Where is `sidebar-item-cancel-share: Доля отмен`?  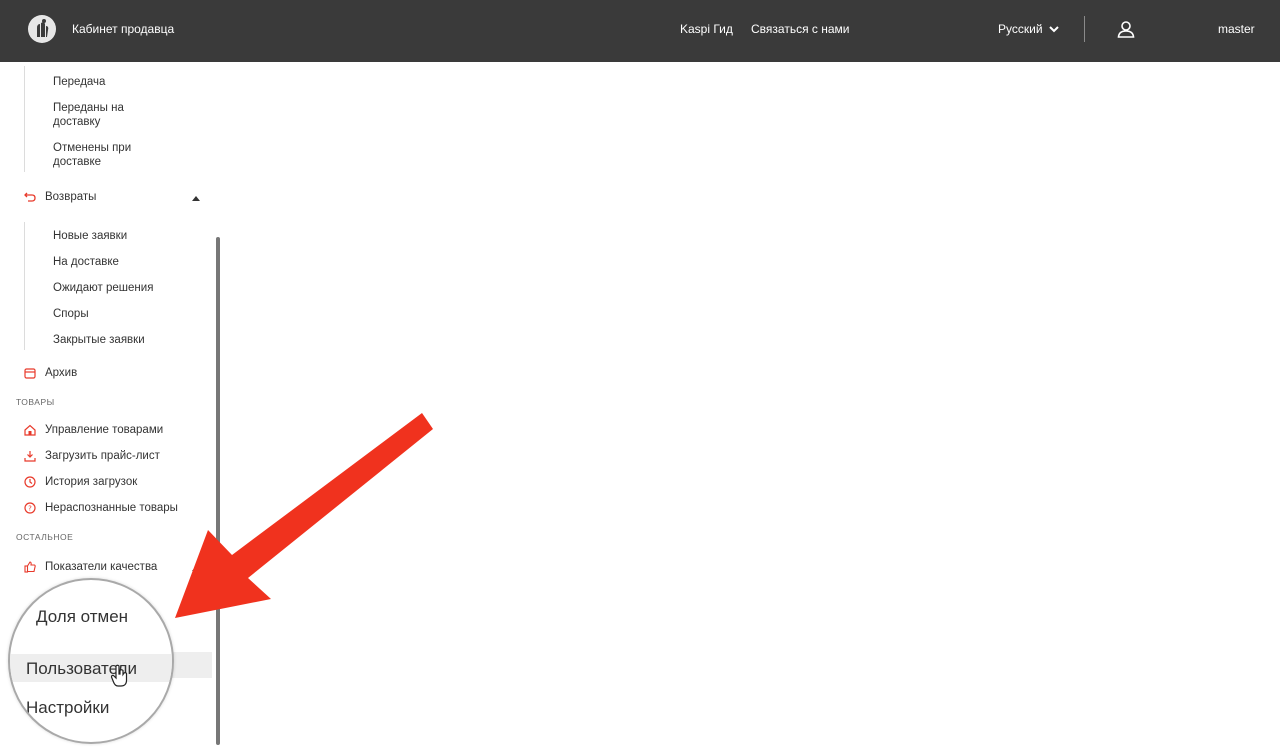
sidebar-item-cancel-share: Доля отмен is located at coordinates (82, 617).